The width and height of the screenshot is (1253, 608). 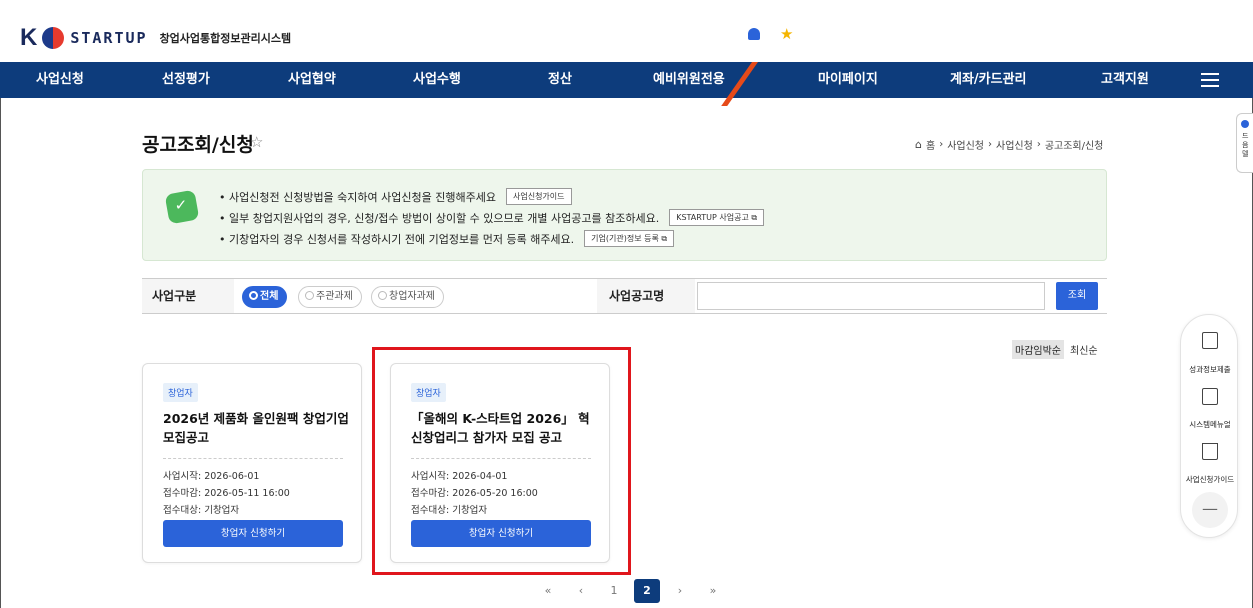 I want to click on logo-circle-icon, so click(x=53, y=38).